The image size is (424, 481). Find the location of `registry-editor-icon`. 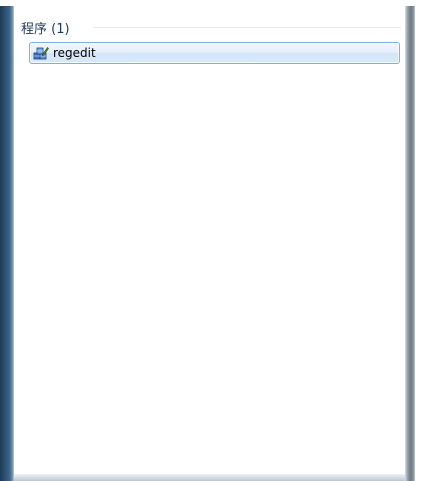

registry-editor-icon is located at coordinates (41, 53).